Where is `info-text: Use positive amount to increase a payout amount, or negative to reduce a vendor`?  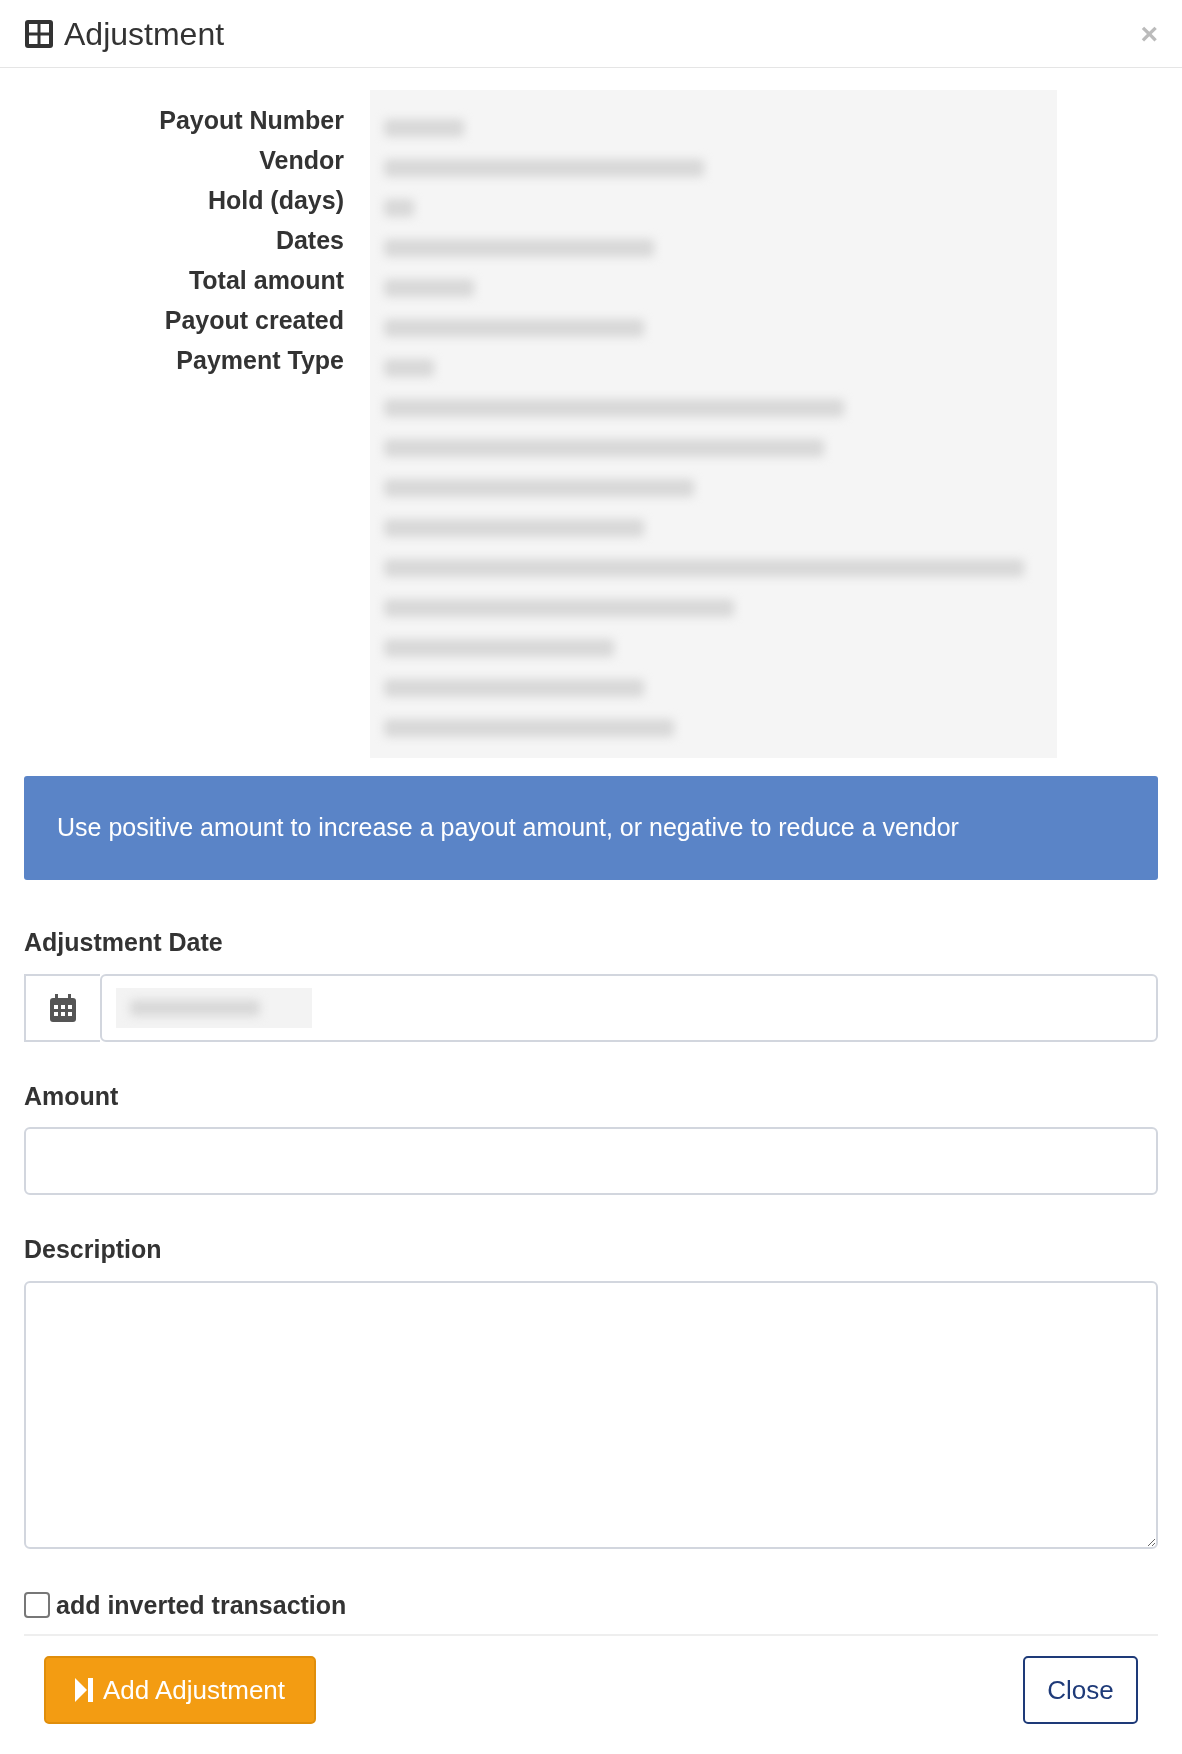
info-text: Use positive amount to increase a payout amount, or negative to reduce a vendor is located at coordinates (508, 828).